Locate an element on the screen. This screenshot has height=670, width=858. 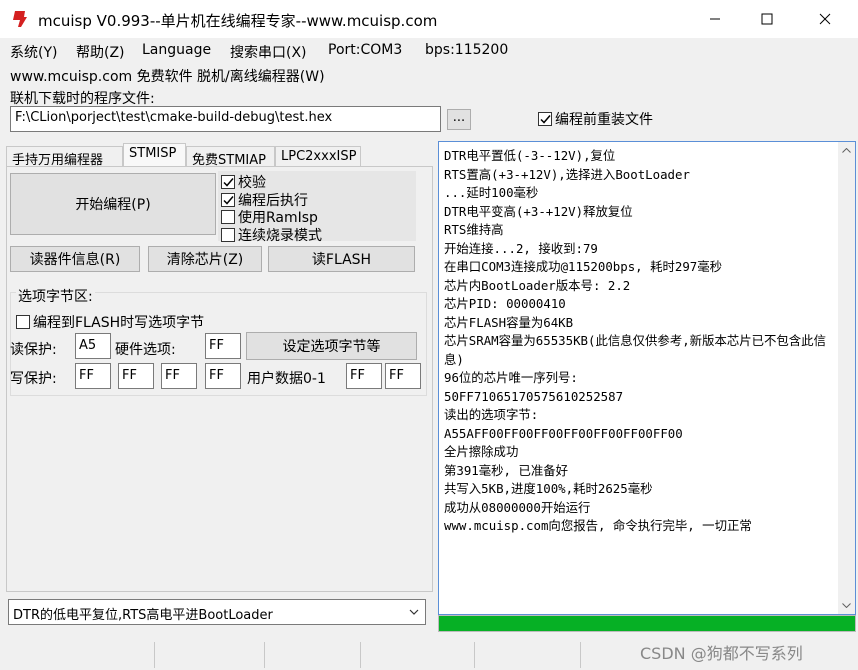
log-line: DTR电平置低(-3--12V),复位 is located at coordinates (530, 155).